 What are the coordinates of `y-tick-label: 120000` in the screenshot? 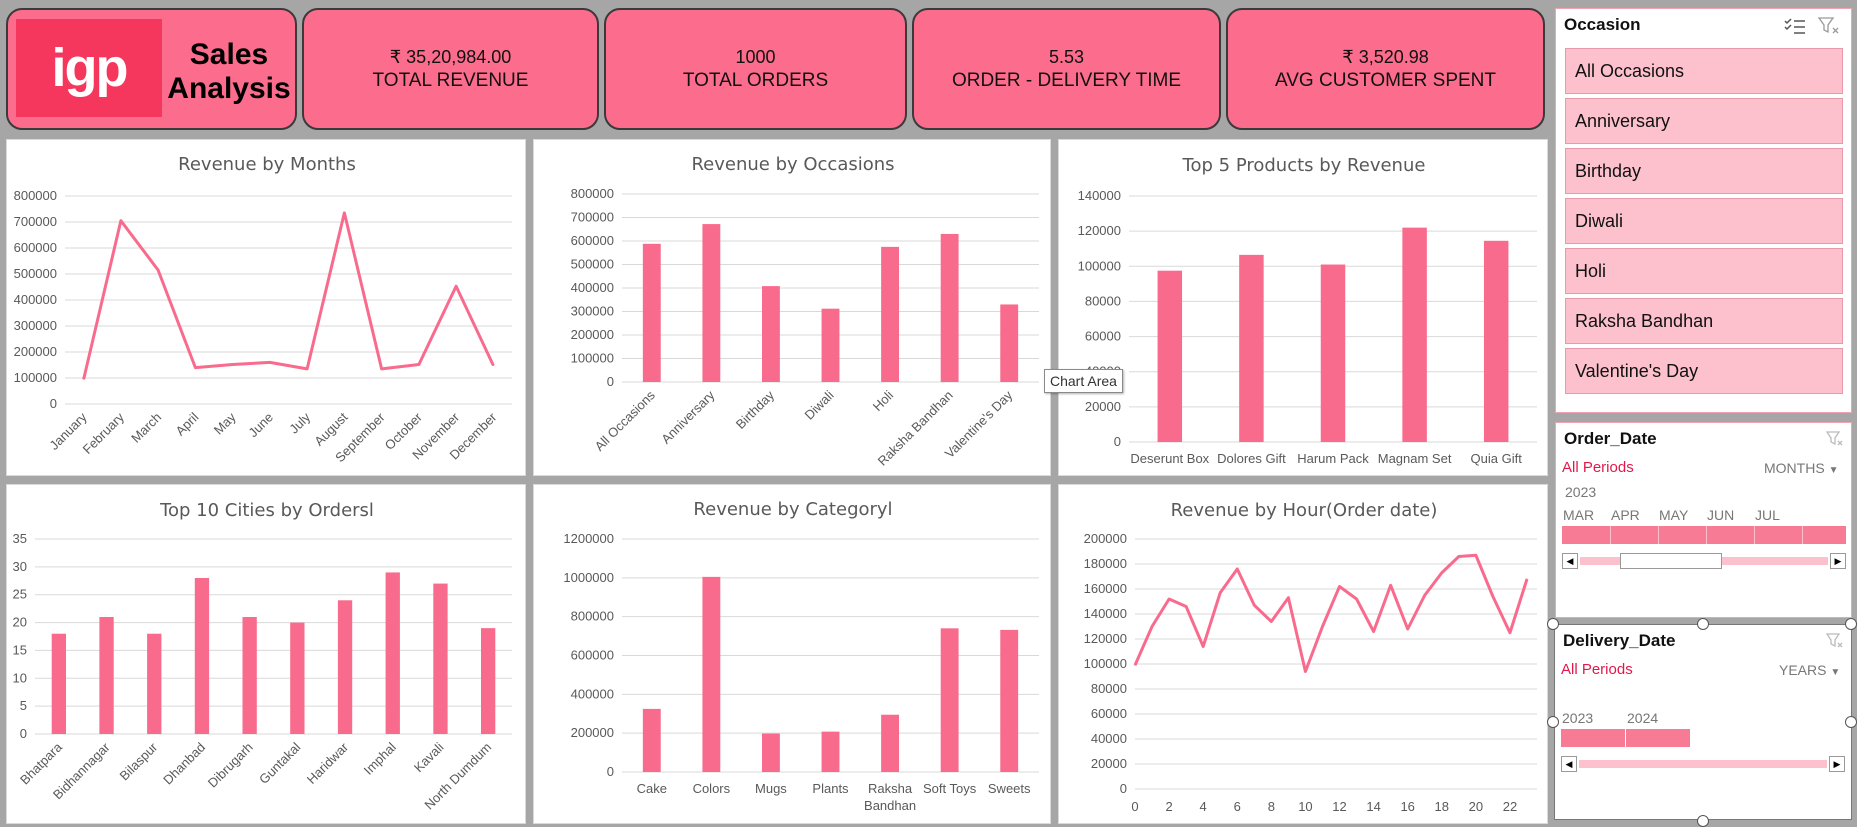 It's located at (1099, 230).